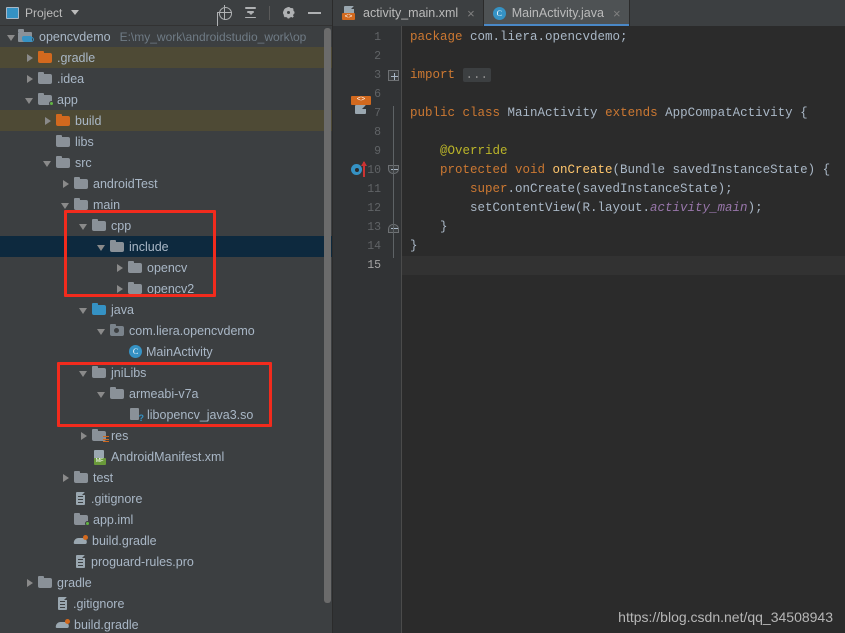 This screenshot has height=633, width=845. What do you see at coordinates (166, 477) in the screenshot?
I see `tree-row: test` at bounding box center [166, 477].